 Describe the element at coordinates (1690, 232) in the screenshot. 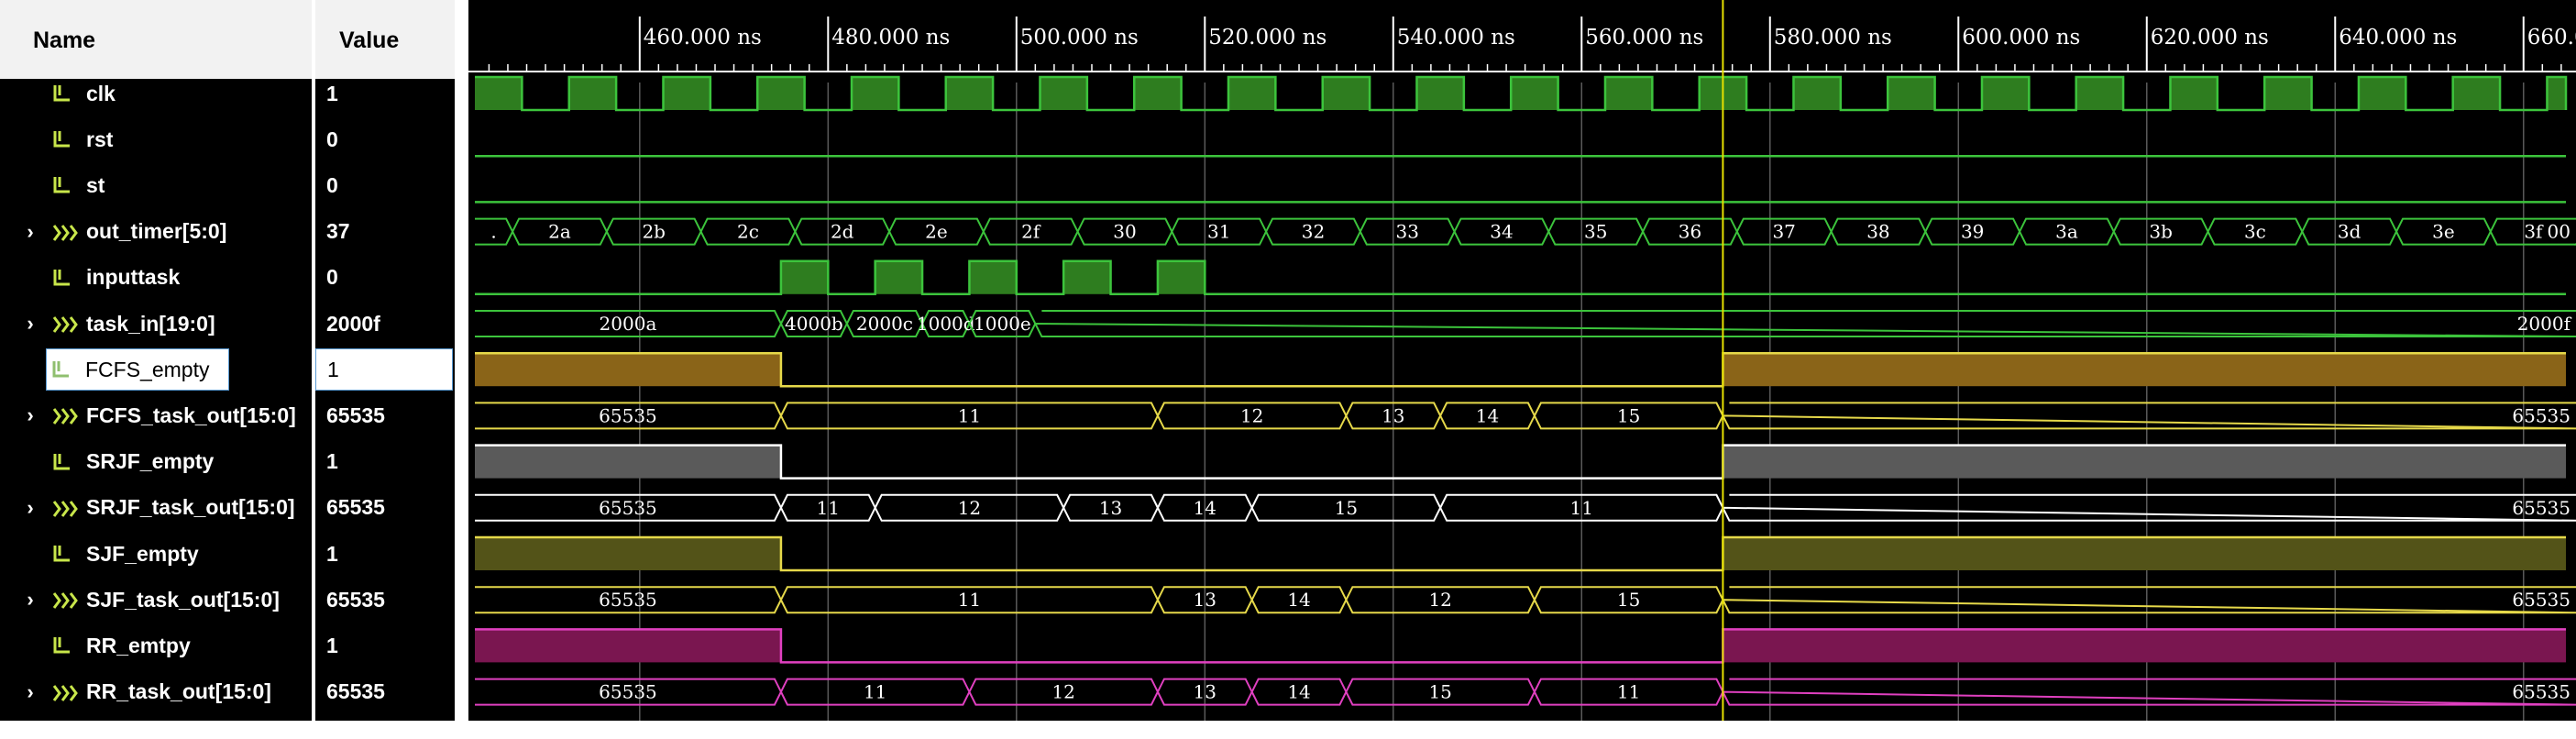

I see `bus-value-label: 36` at that location.